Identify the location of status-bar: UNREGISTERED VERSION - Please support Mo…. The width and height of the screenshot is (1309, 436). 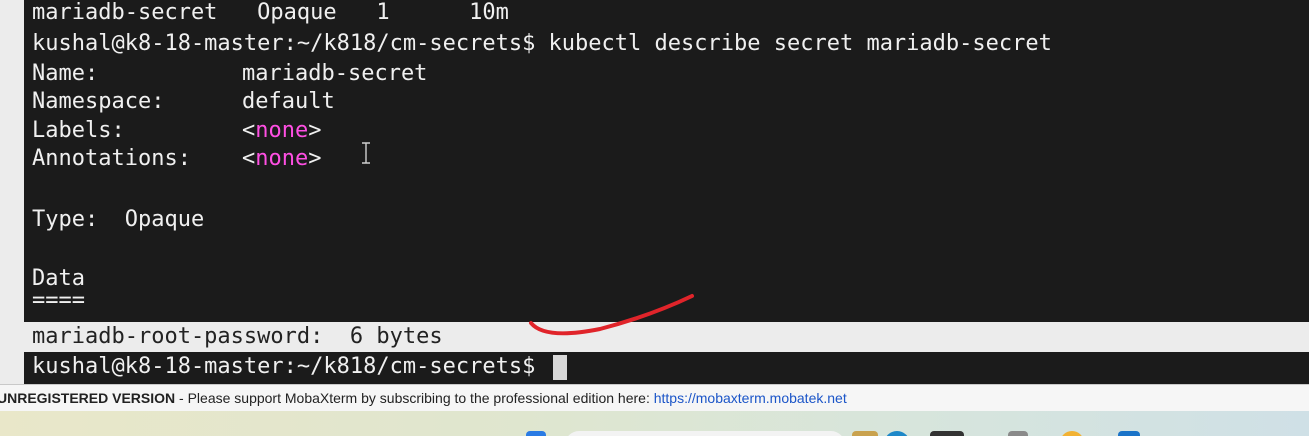
(654, 398).